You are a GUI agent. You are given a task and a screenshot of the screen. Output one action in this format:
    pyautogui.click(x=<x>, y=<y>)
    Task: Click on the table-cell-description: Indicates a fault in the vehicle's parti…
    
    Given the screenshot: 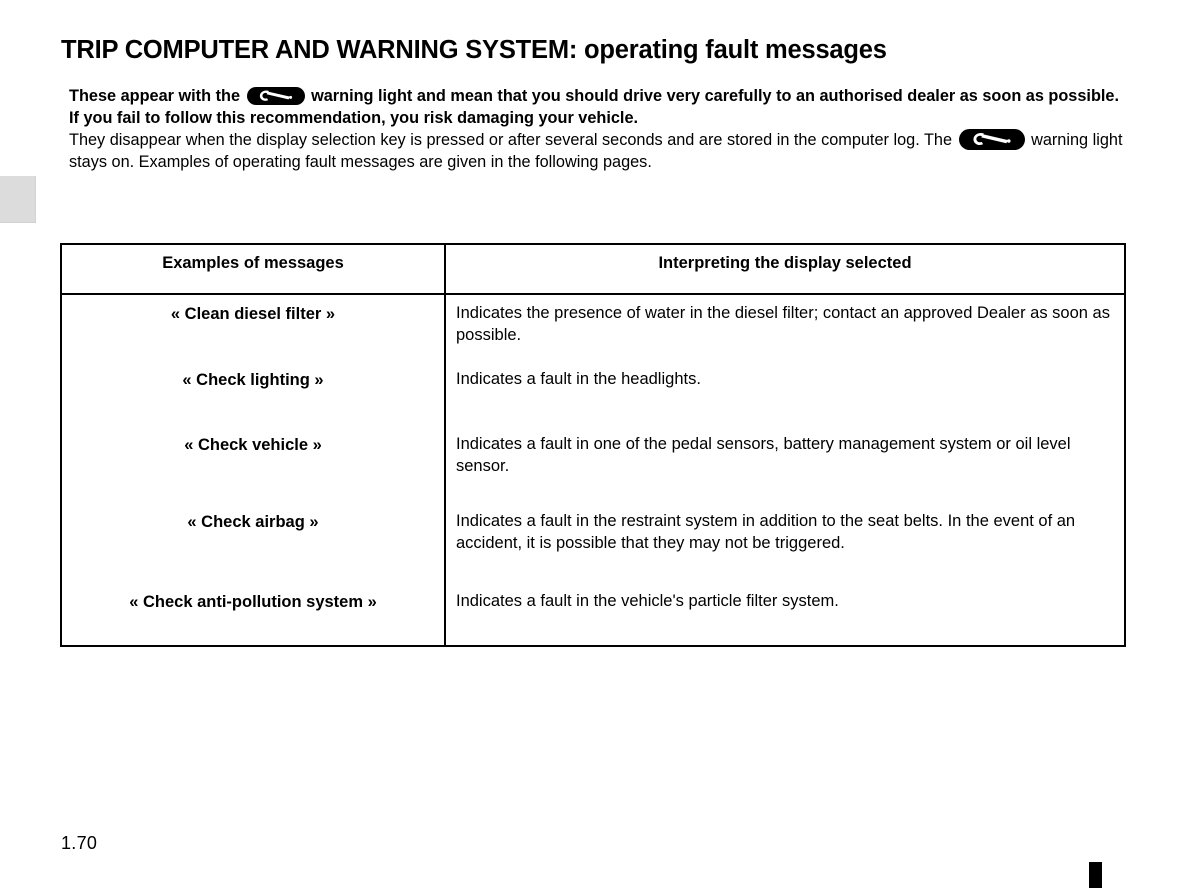 What is the action you would take?
    pyautogui.click(x=647, y=601)
    